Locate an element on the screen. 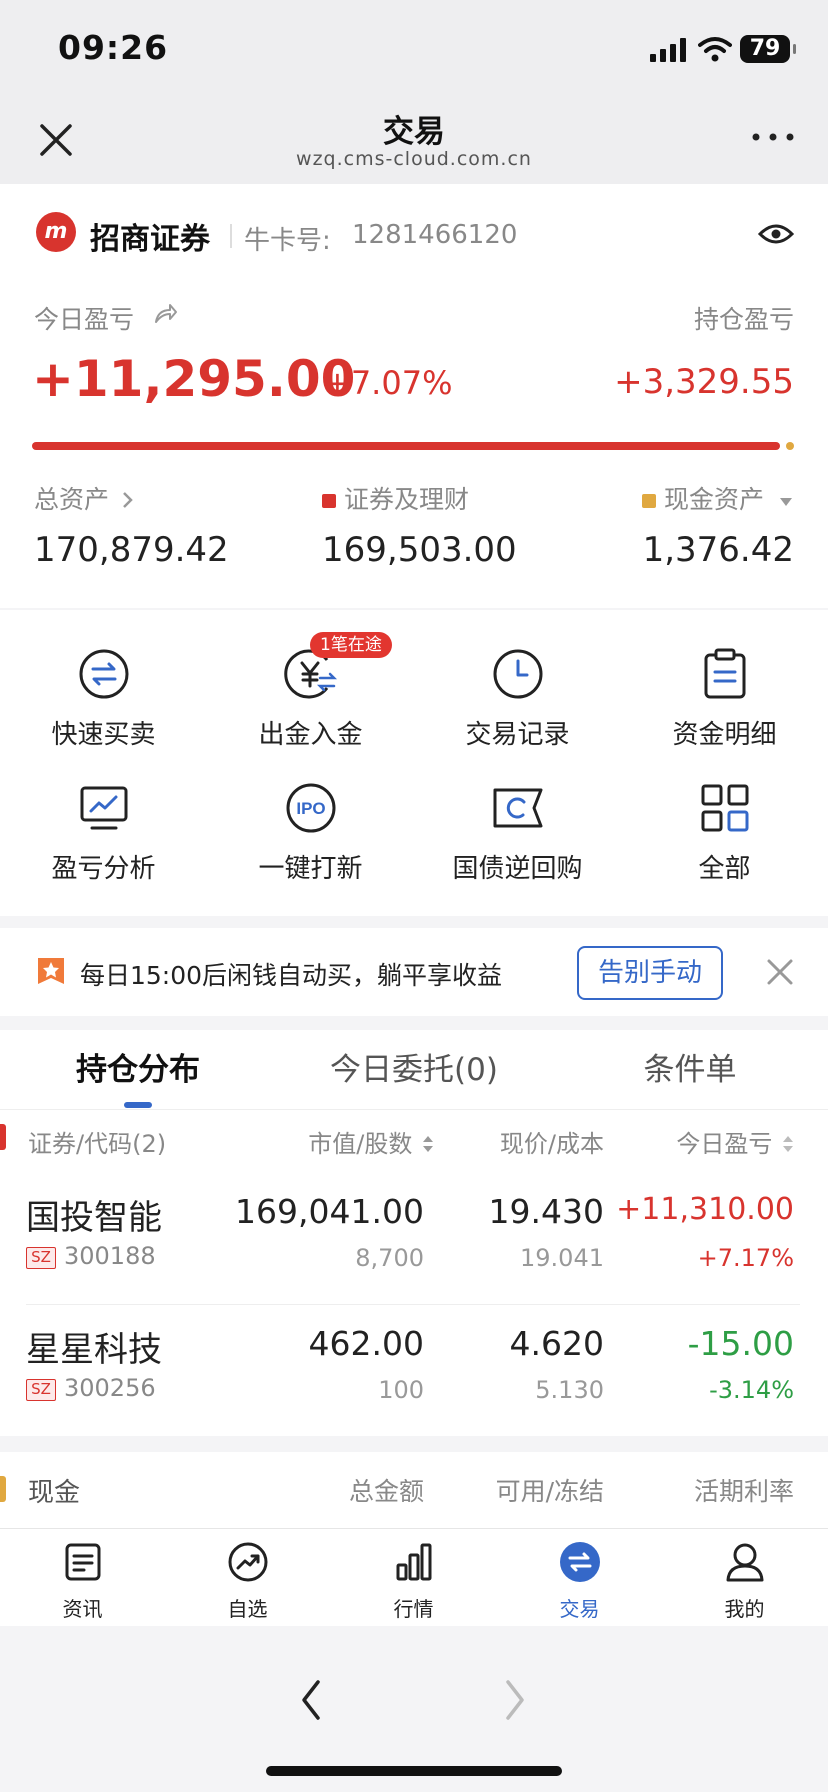  tab-watchlist: 自选 is located at coordinates (247, 1578).